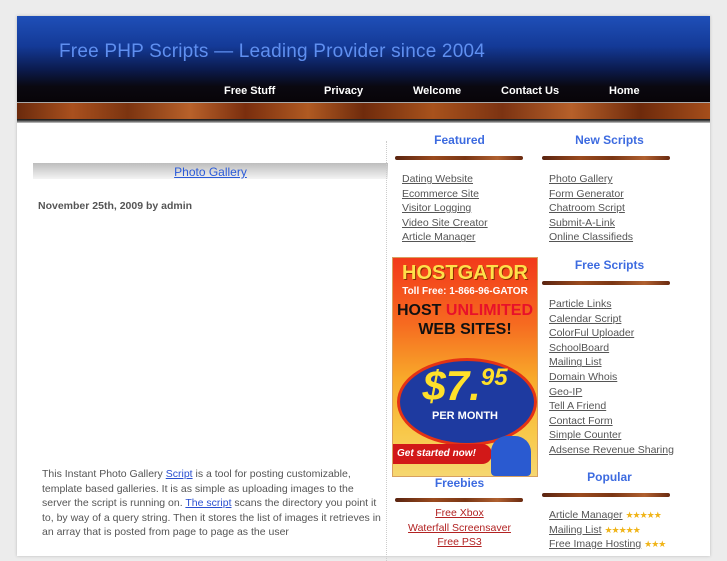 The image size is (727, 561). I want to click on featured-rule, so click(459, 158).